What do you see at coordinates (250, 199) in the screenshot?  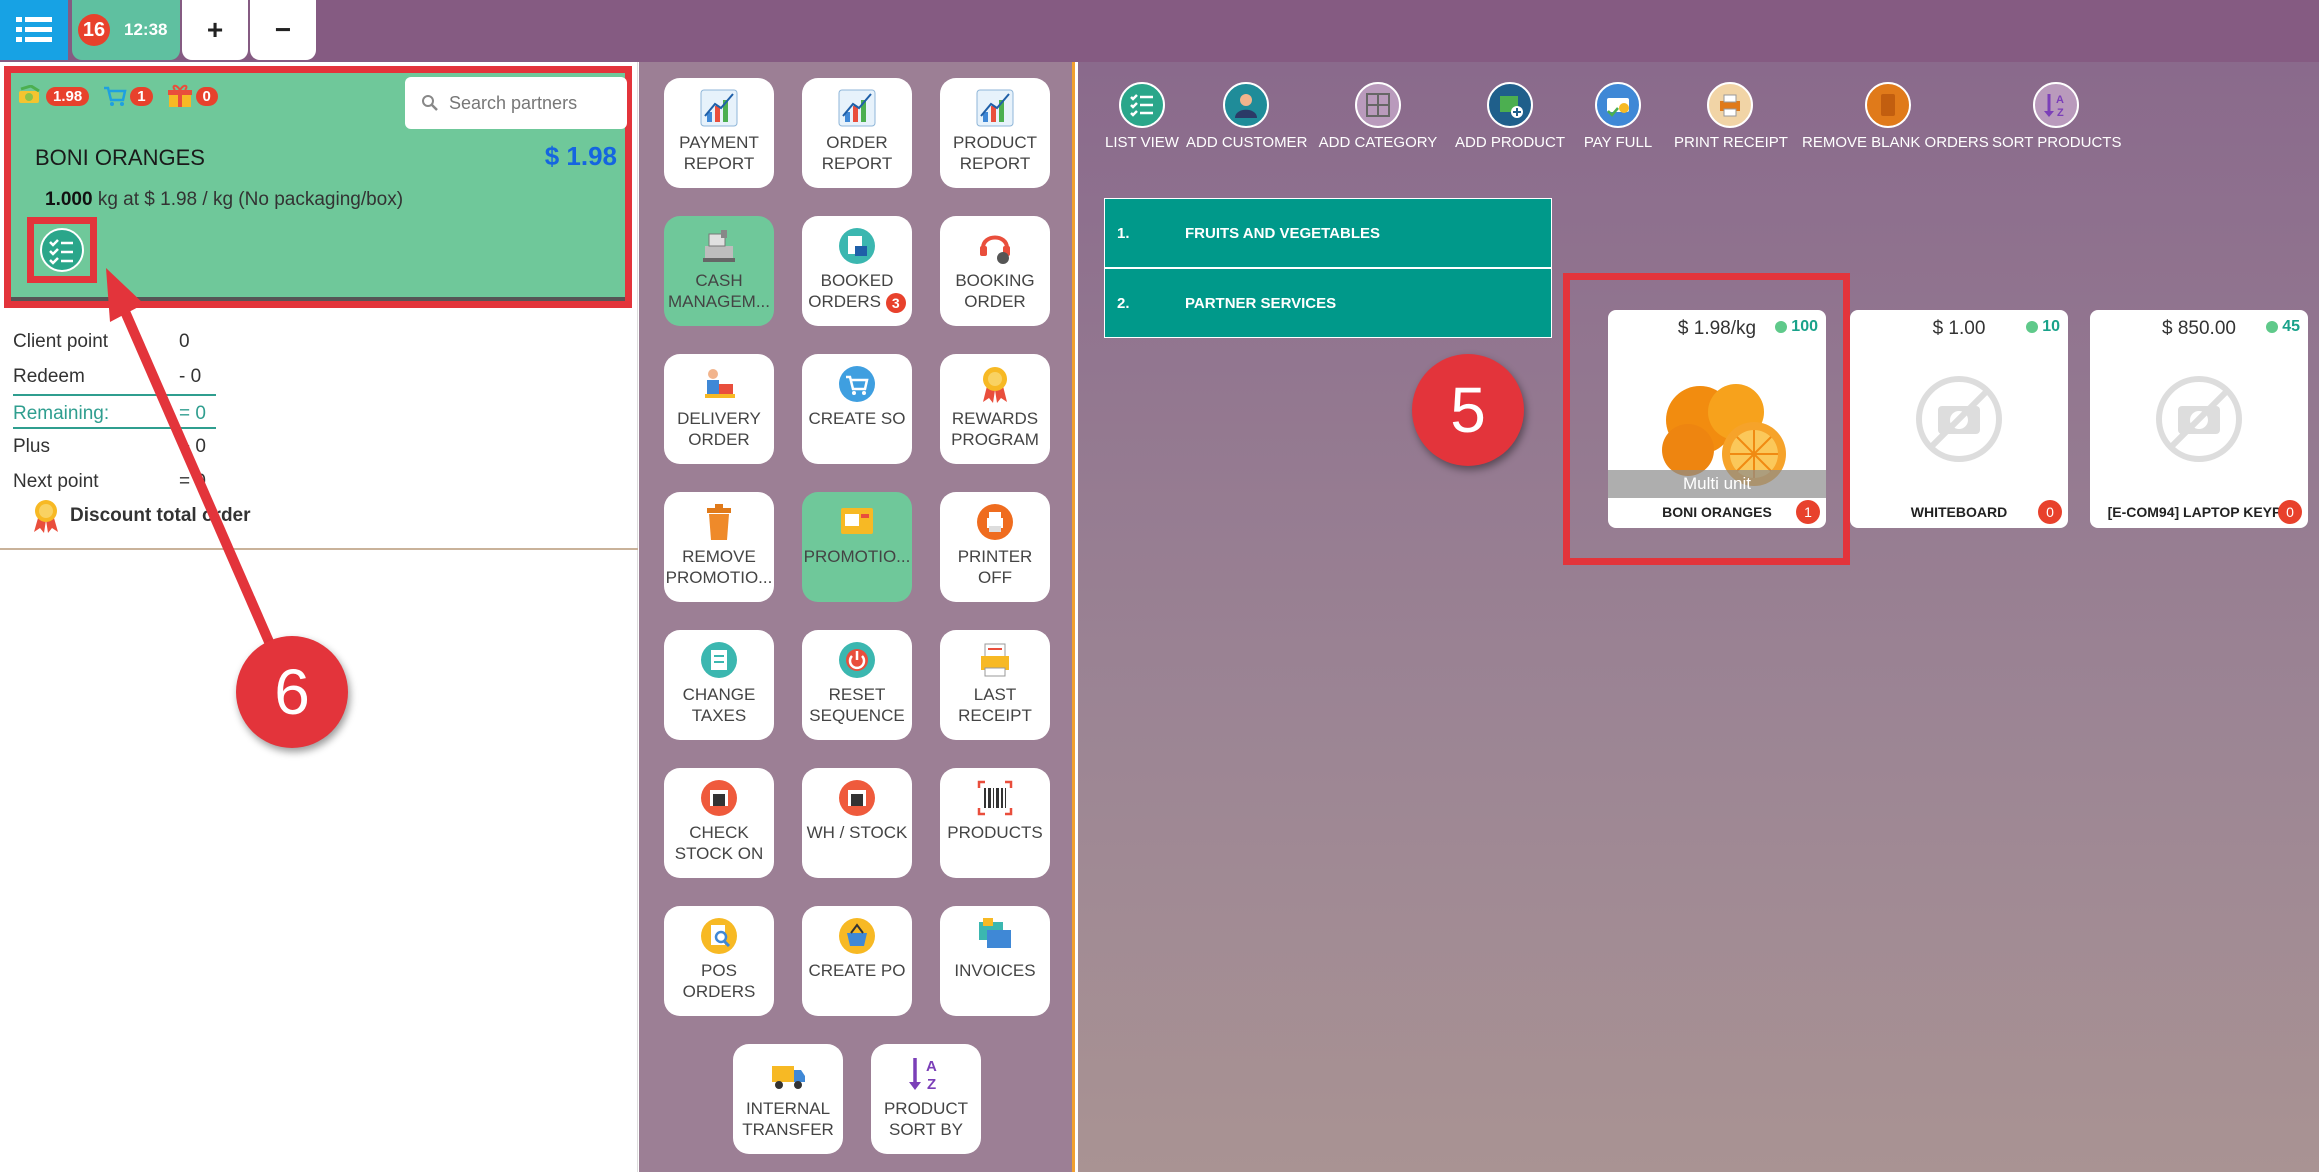 I see `orderline-unit-info: kg at $ 1.98 / kg (No packaging/box)` at bounding box center [250, 199].